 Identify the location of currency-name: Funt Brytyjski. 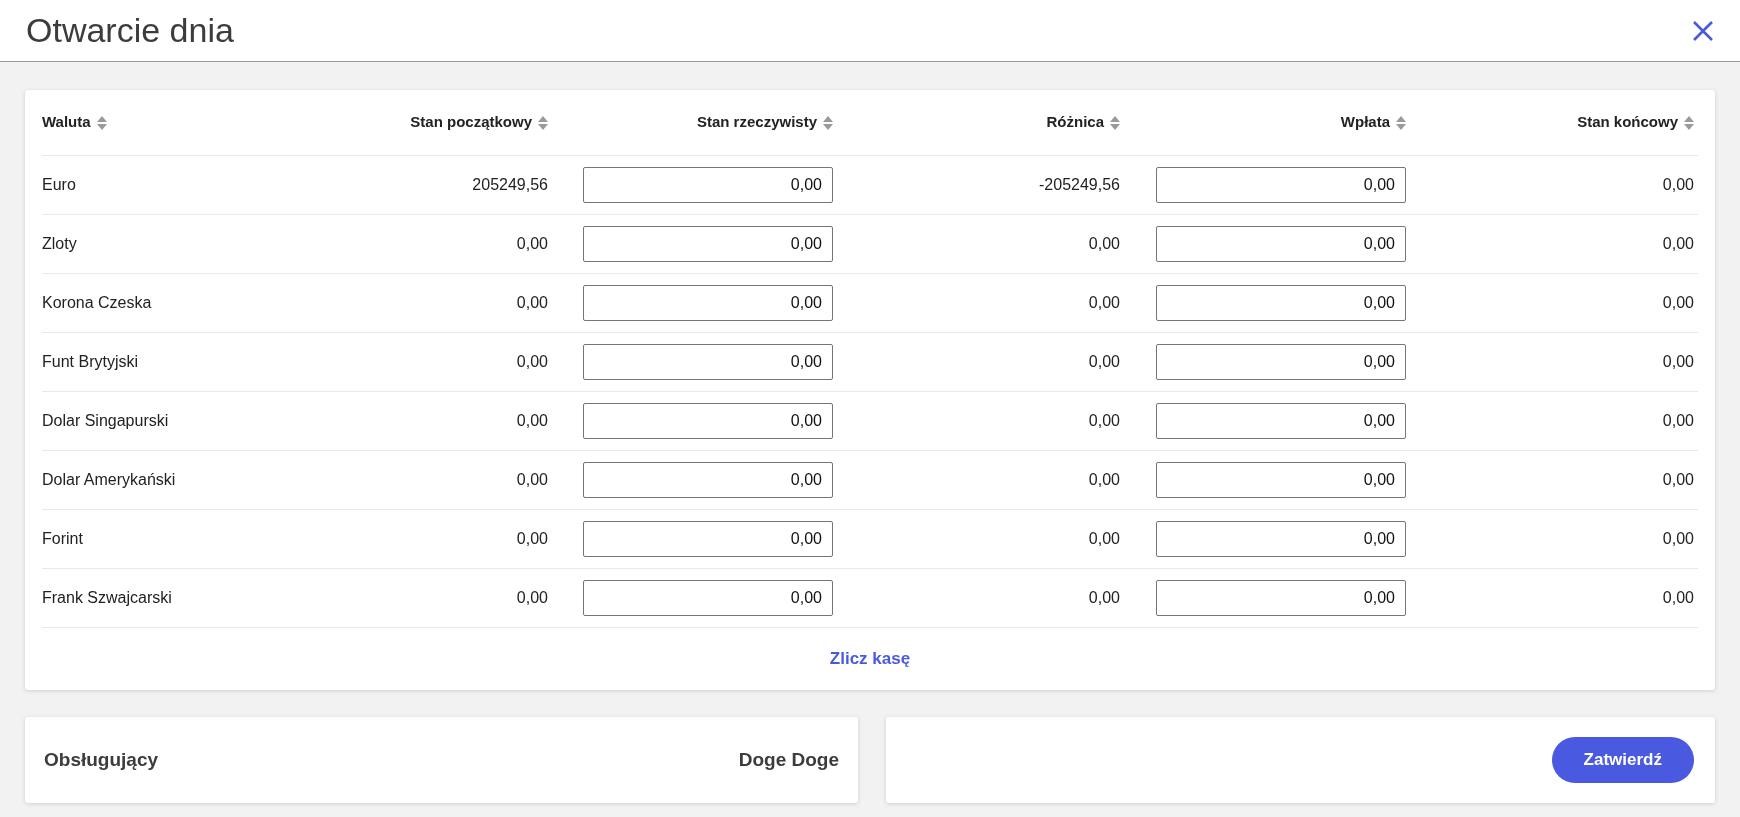
(90, 362).